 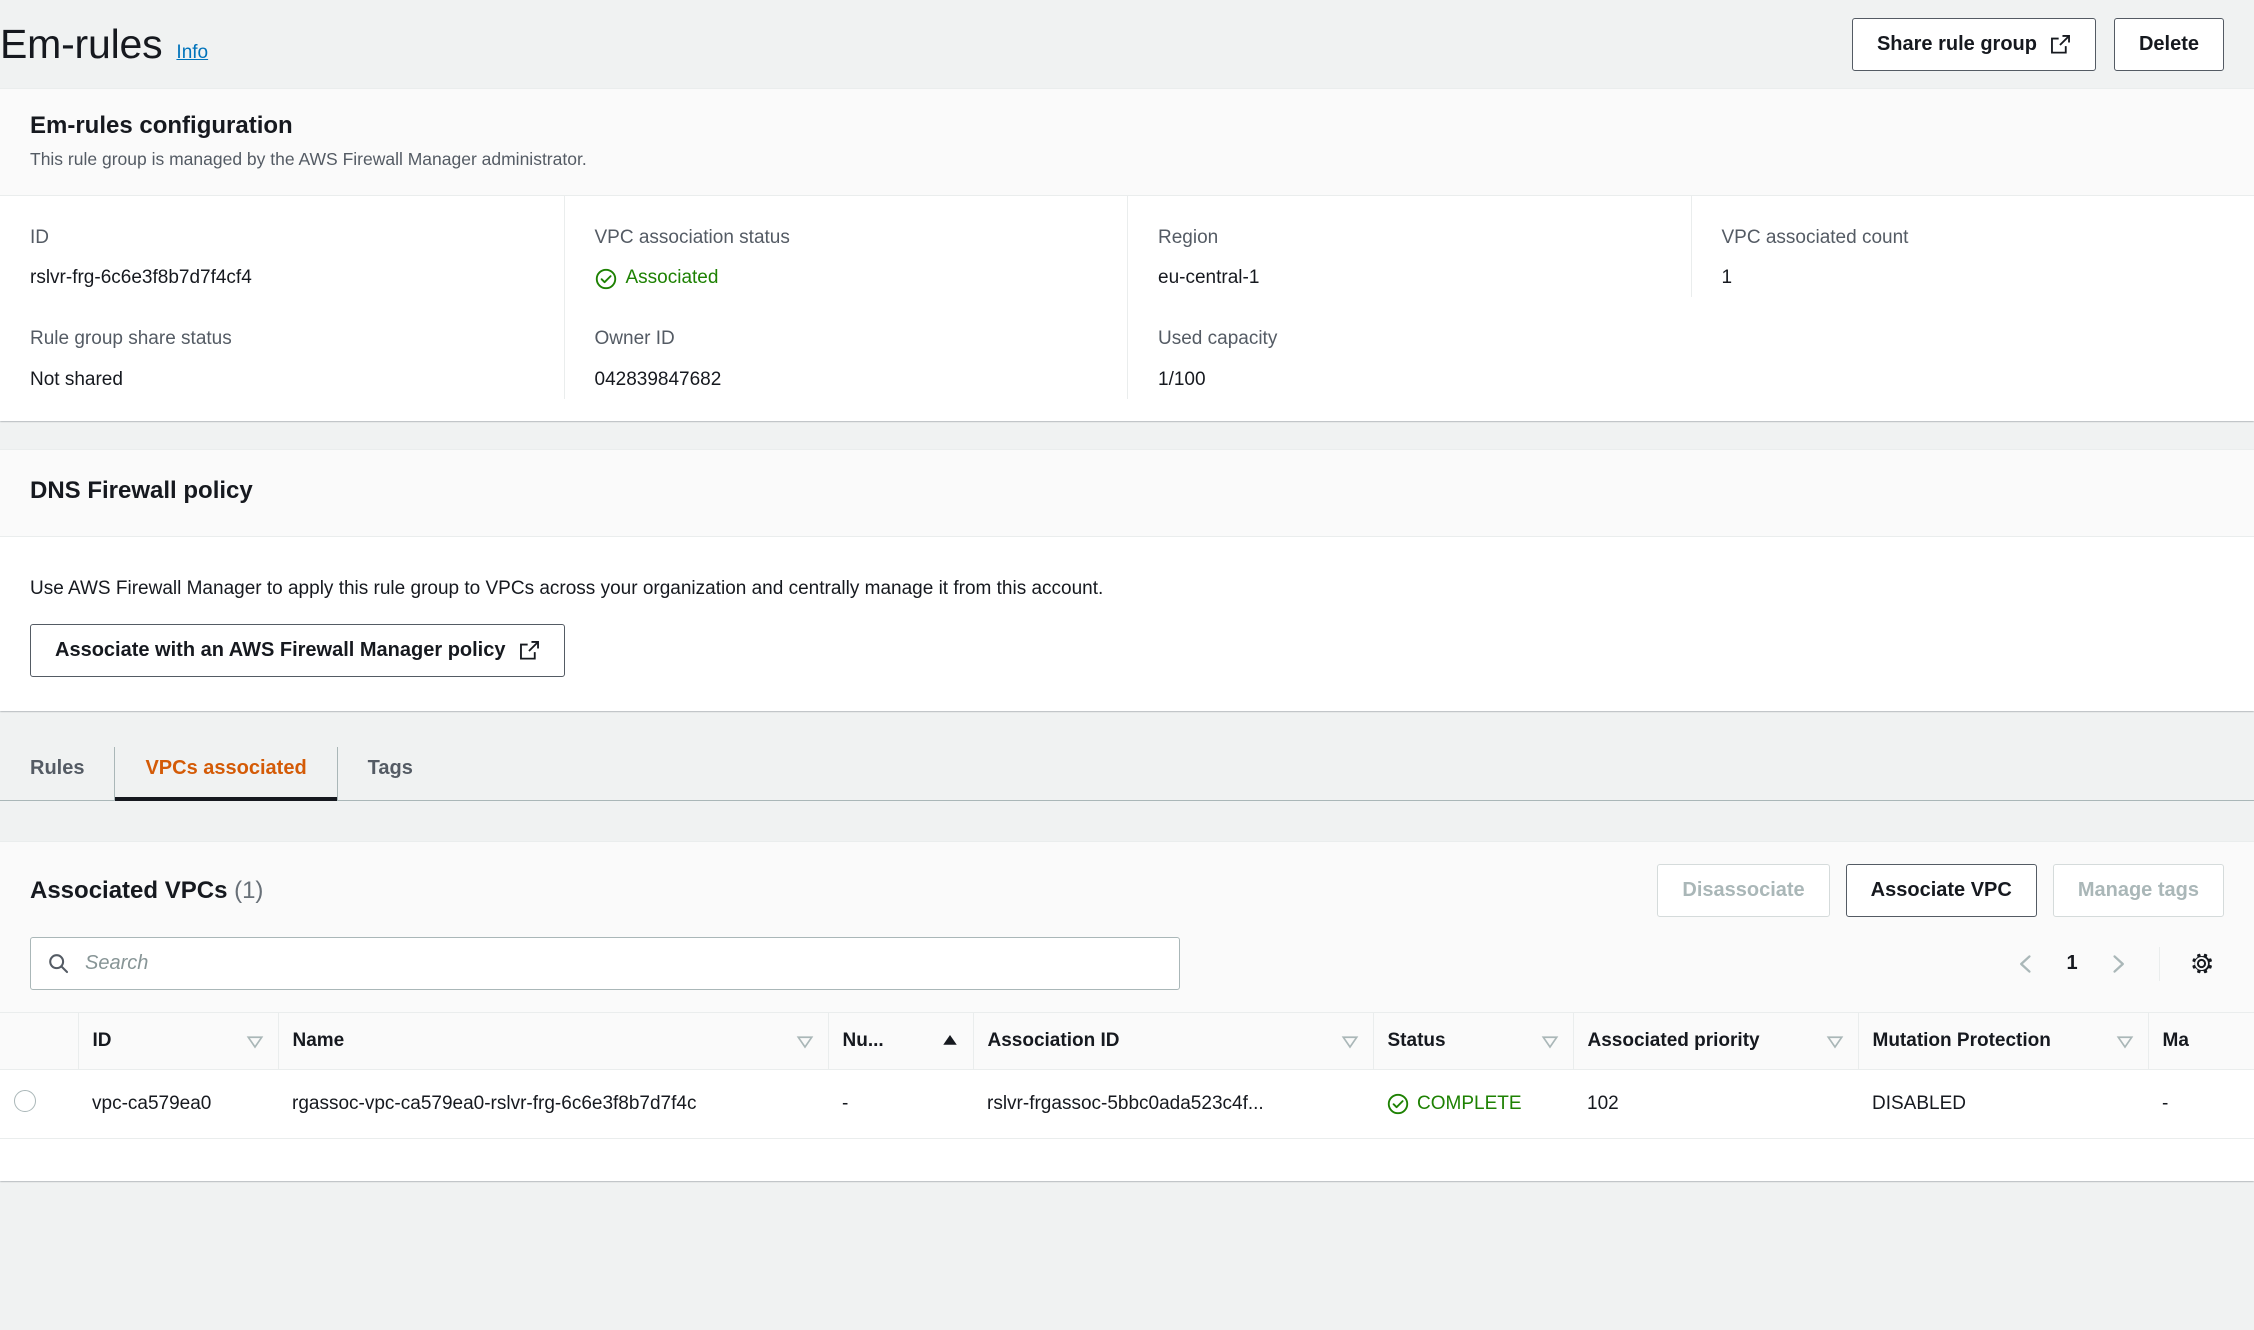 What do you see at coordinates (81, 43) in the screenshot?
I see `page-title: Em-rules` at bounding box center [81, 43].